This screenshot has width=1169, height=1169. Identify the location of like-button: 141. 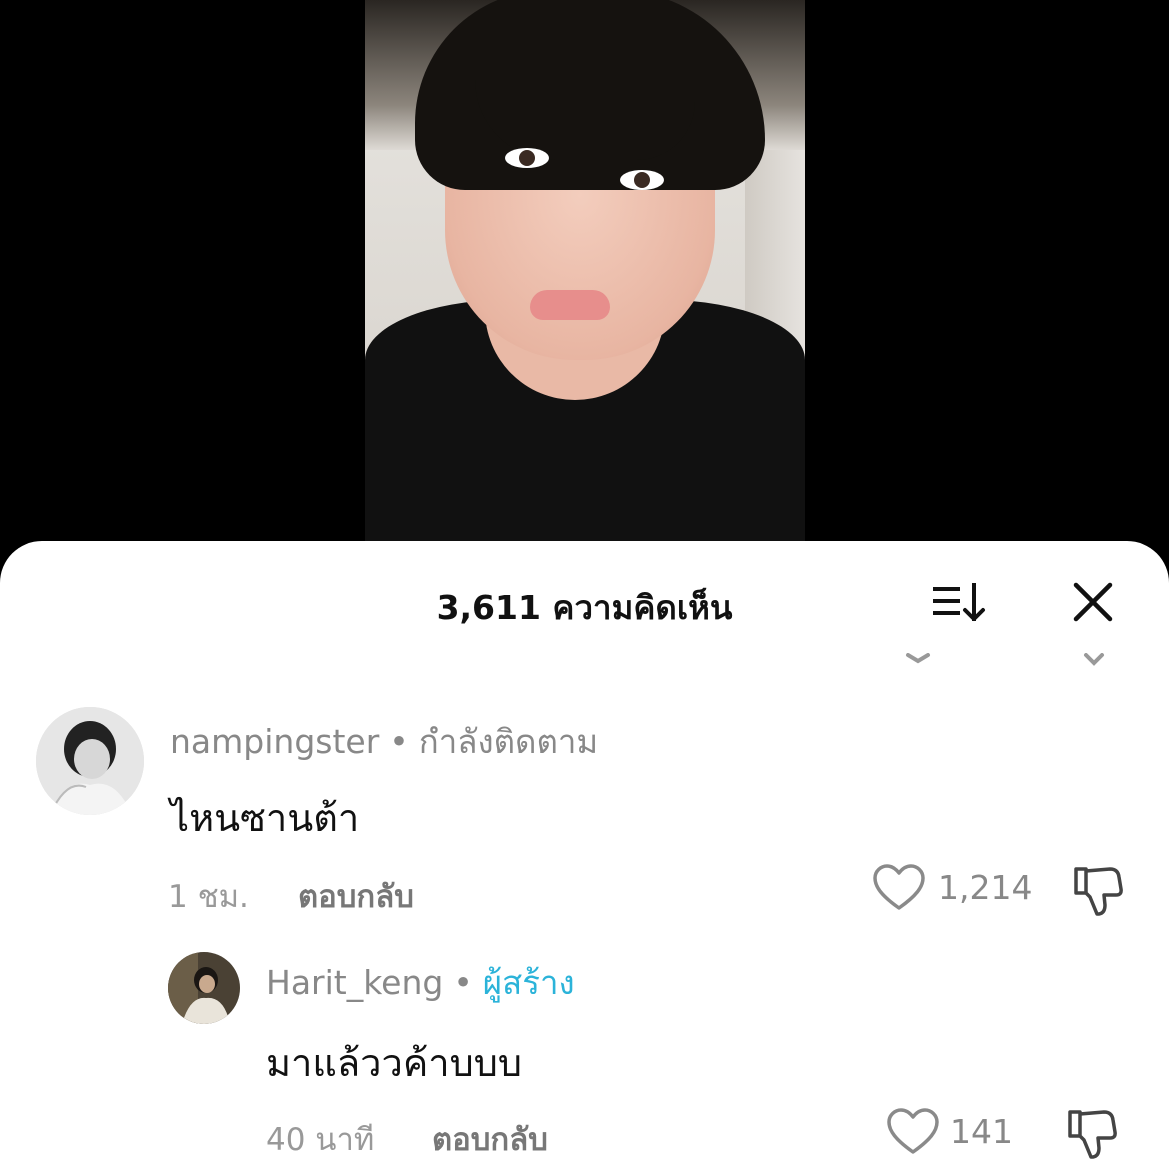
(951, 1133).